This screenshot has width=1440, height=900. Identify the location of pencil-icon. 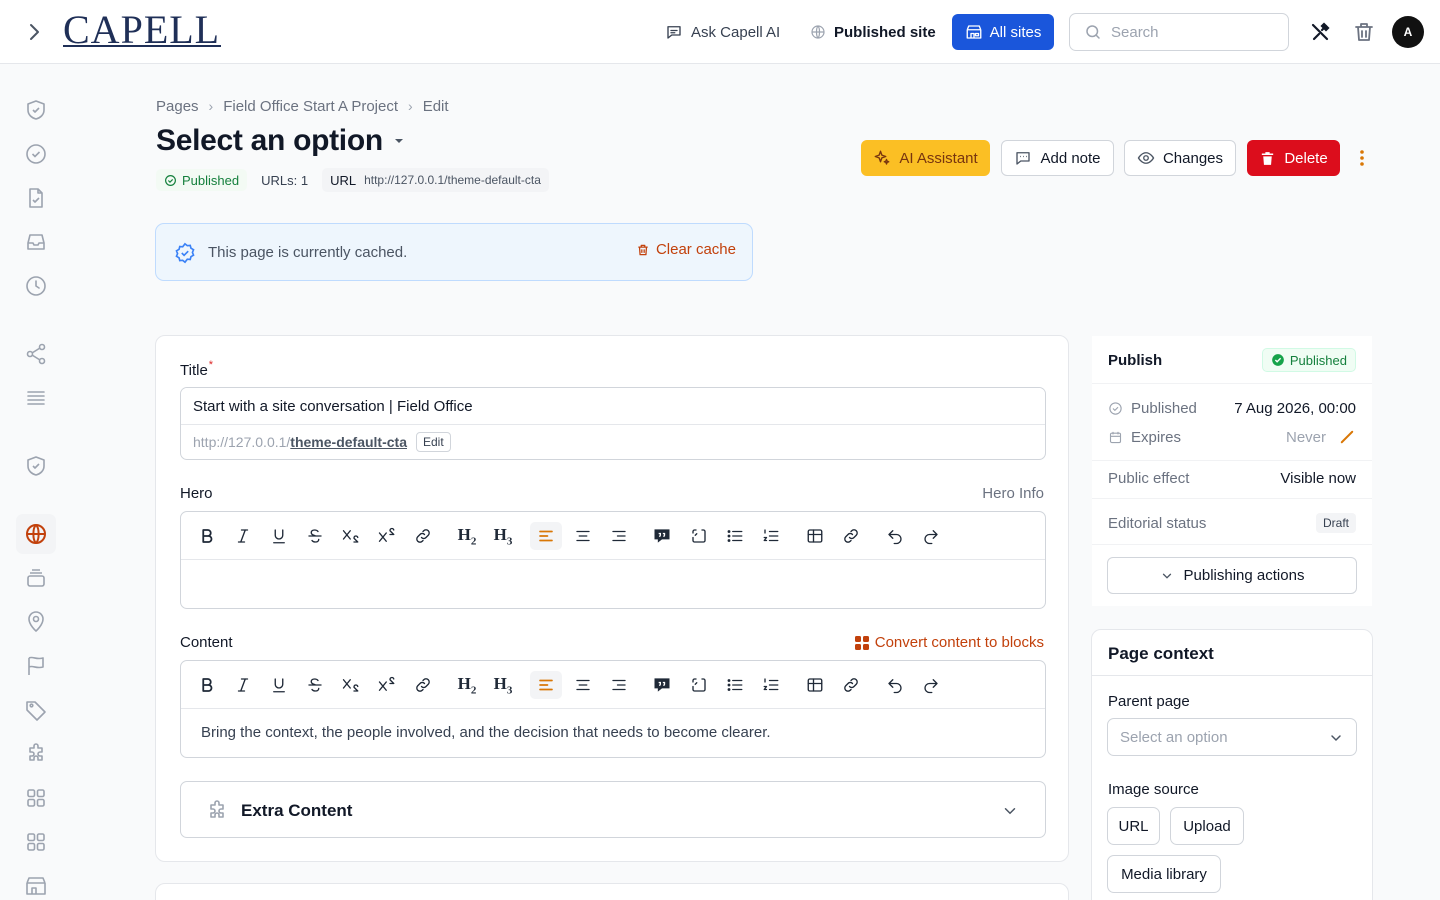
(1347, 437).